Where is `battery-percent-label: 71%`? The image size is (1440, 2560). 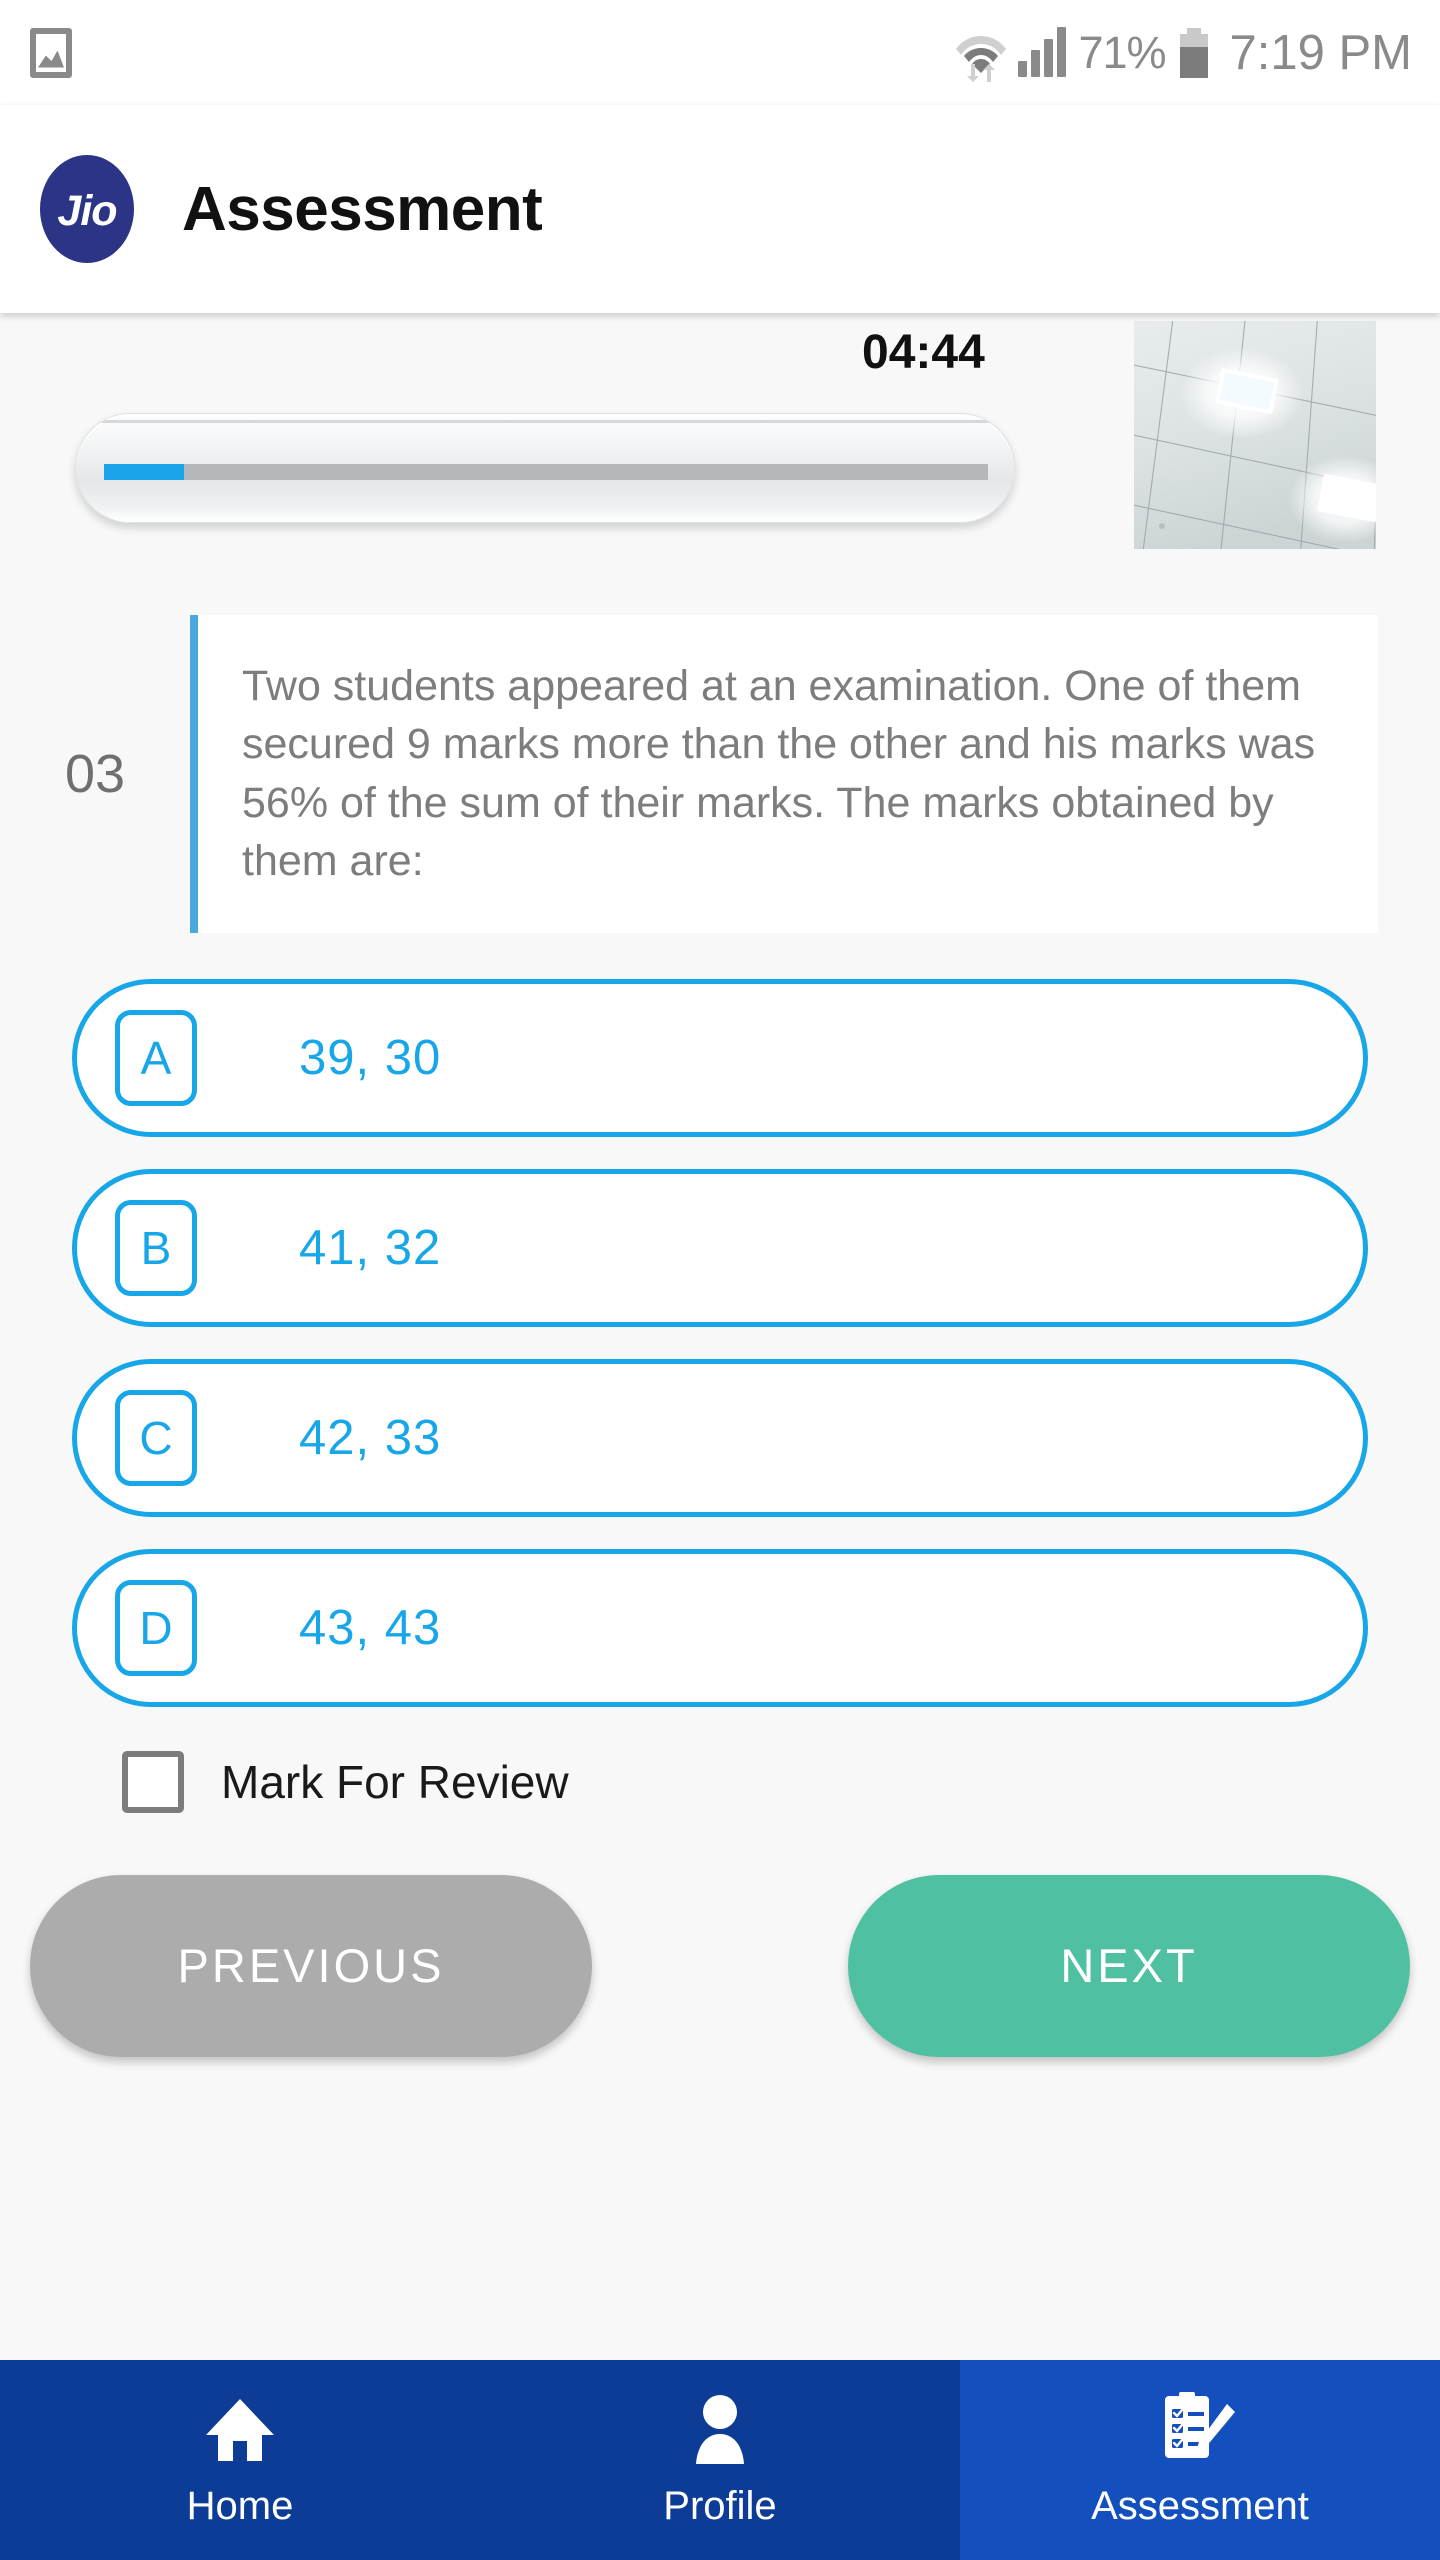 battery-percent-label: 71% is located at coordinates (1122, 52).